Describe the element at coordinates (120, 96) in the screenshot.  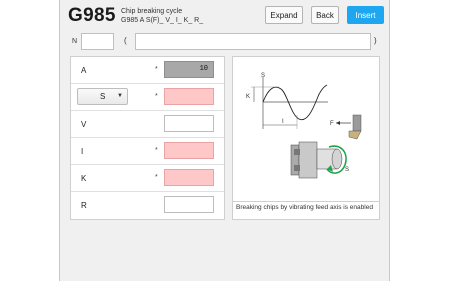
I see `chevron-down-icon: ▼` at that location.